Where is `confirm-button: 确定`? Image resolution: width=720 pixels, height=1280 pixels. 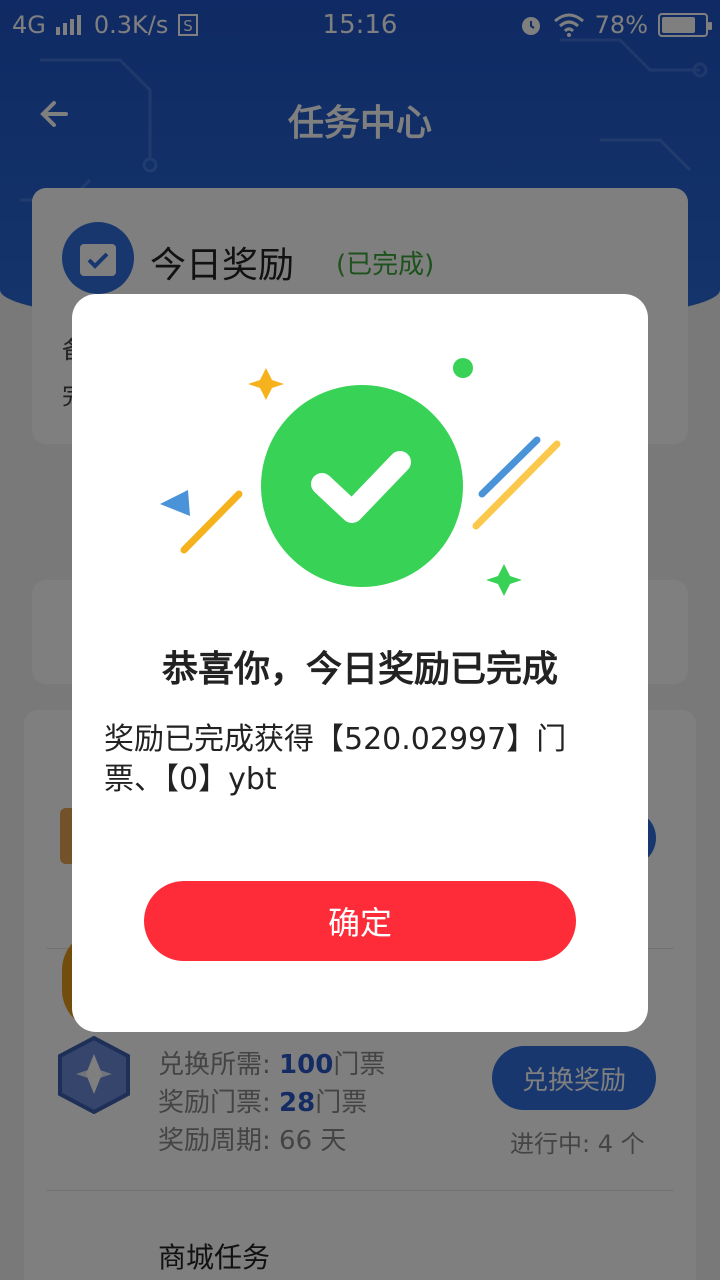 confirm-button: 确定 is located at coordinates (360, 921).